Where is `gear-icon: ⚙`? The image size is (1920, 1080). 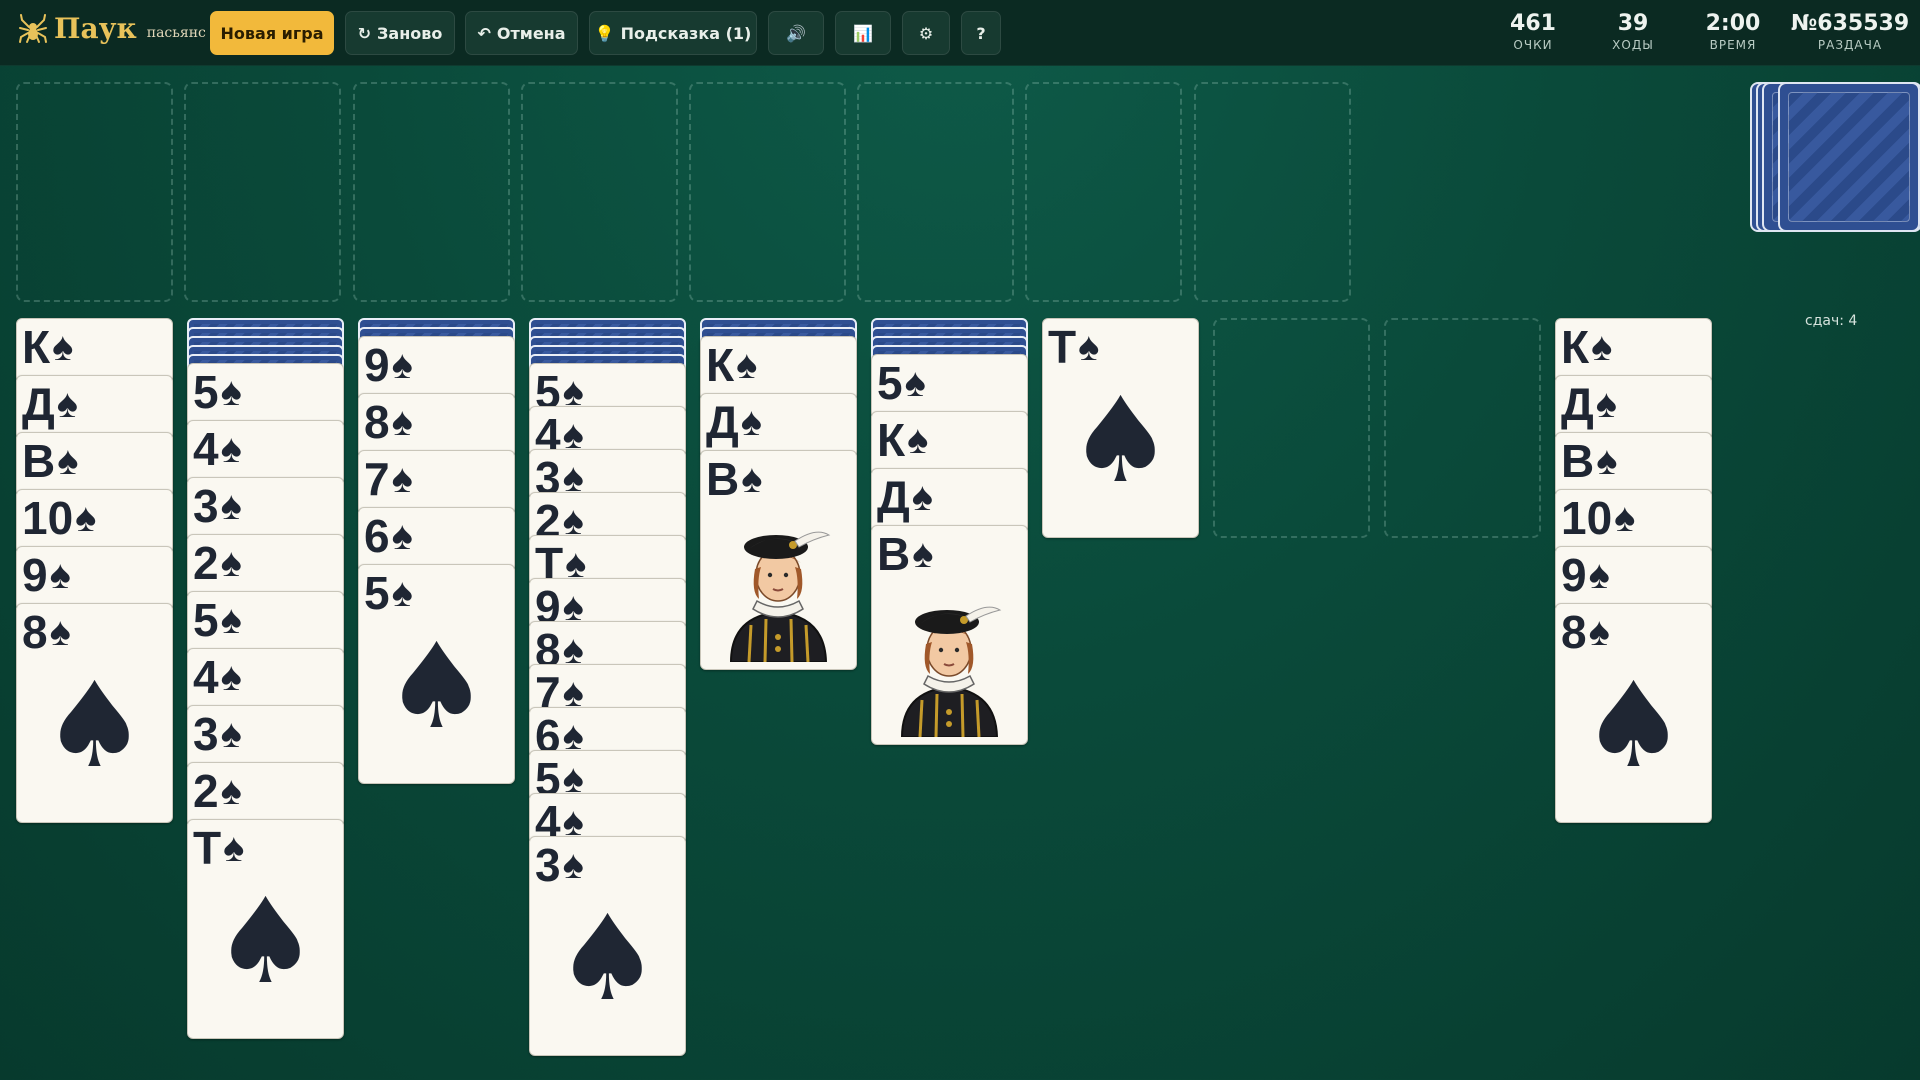 gear-icon: ⚙ is located at coordinates (926, 33).